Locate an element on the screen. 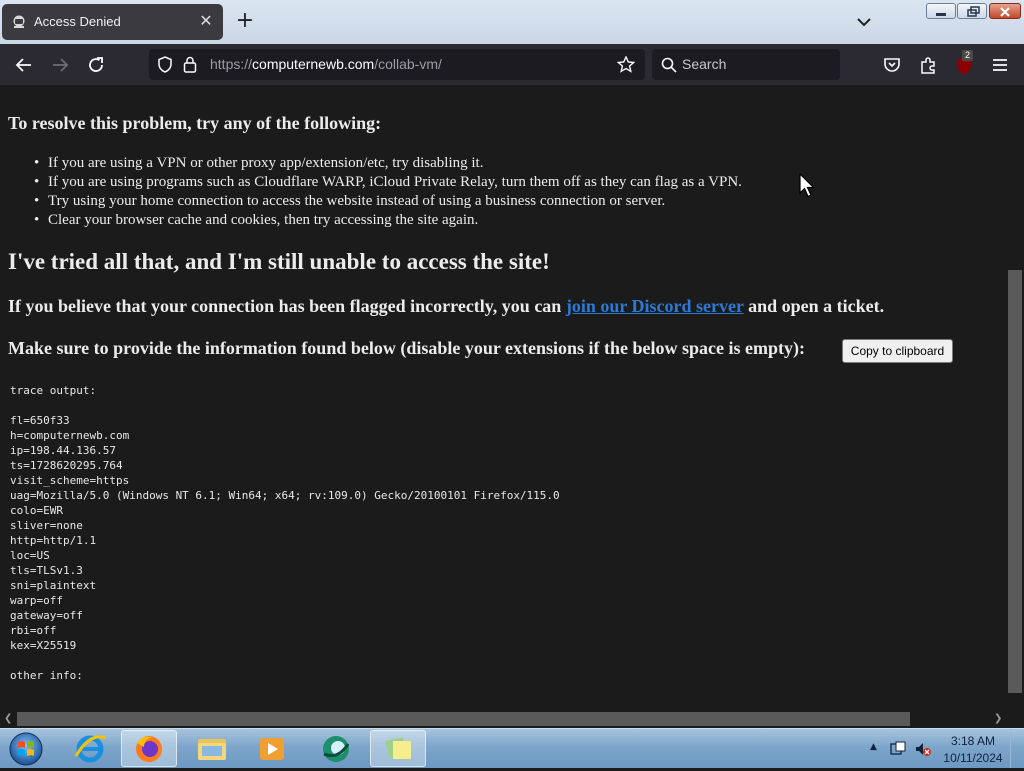 This screenshot has width=1024, height=771. pocket-icon is located at coordinates (892, 65).